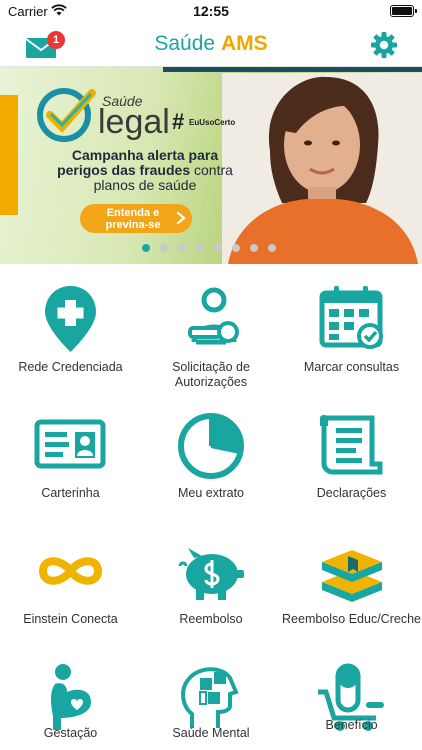  What do you see at coordinates (211, 733) in the screenshot?
I see `menu-tile-label: Saúde Mental` at bounding box center [211, 733].